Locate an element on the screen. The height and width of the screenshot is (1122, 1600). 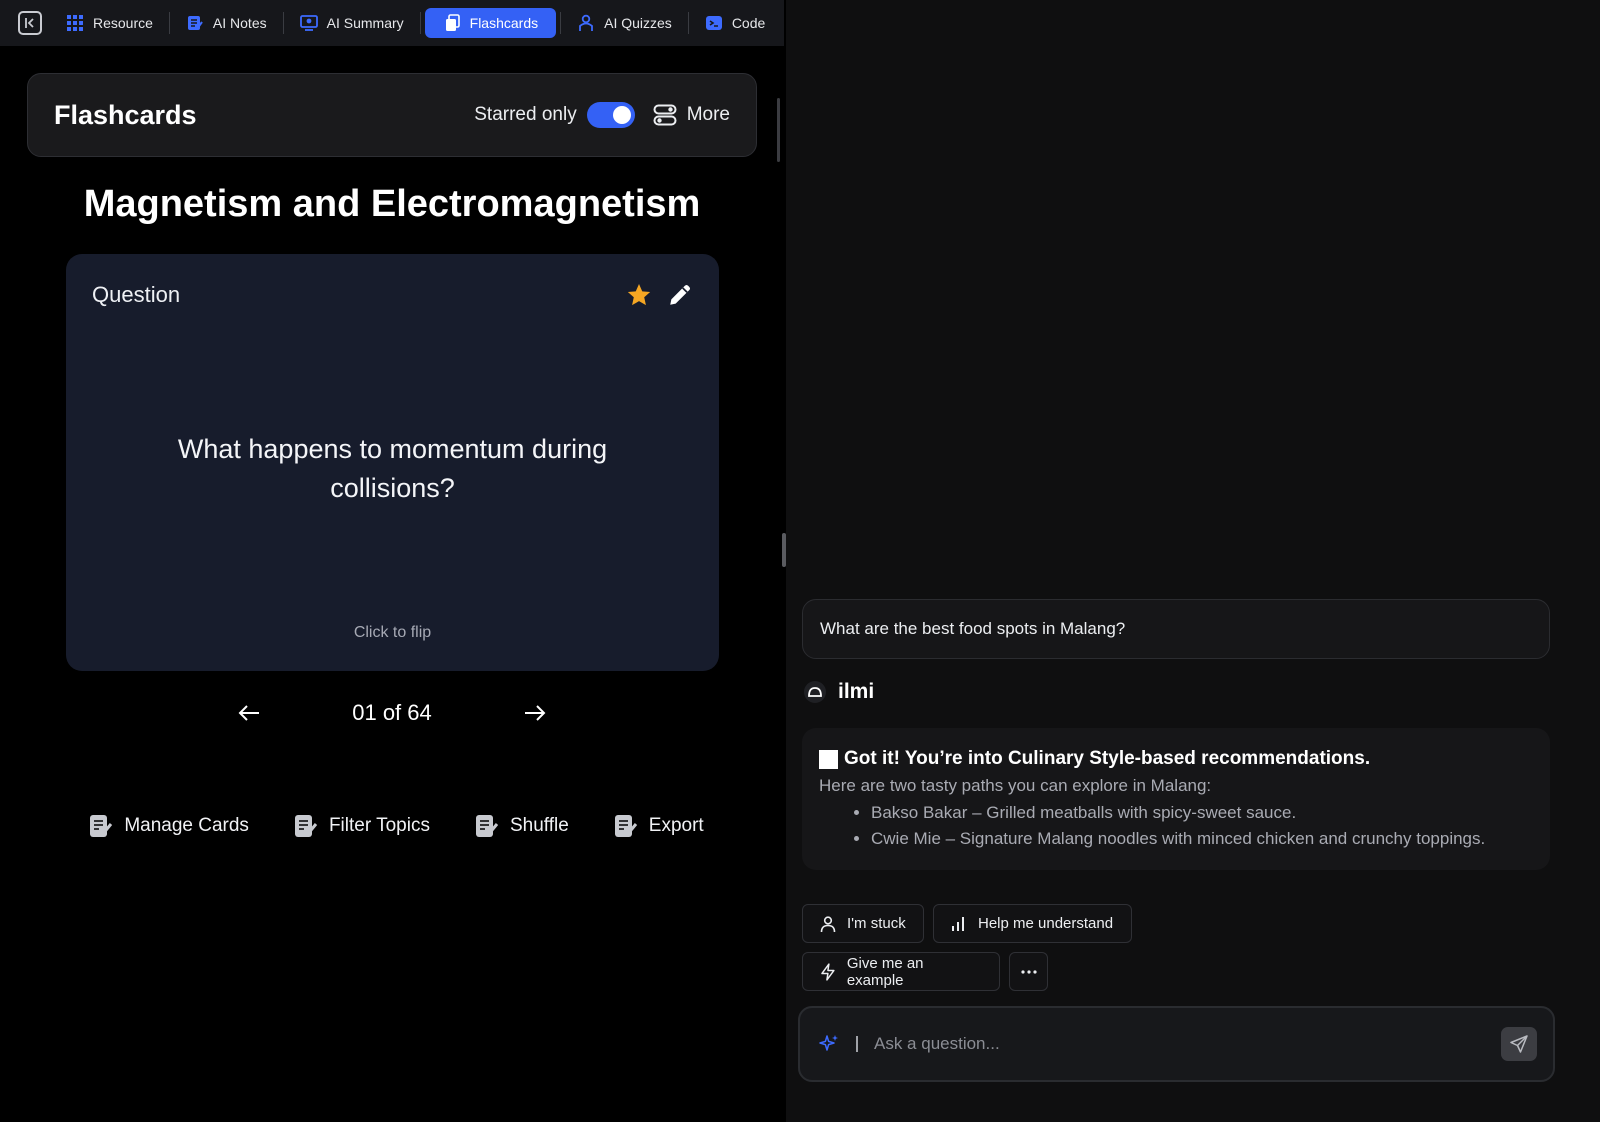
tab-label: AI Notes is located at coordinates (239, 23).